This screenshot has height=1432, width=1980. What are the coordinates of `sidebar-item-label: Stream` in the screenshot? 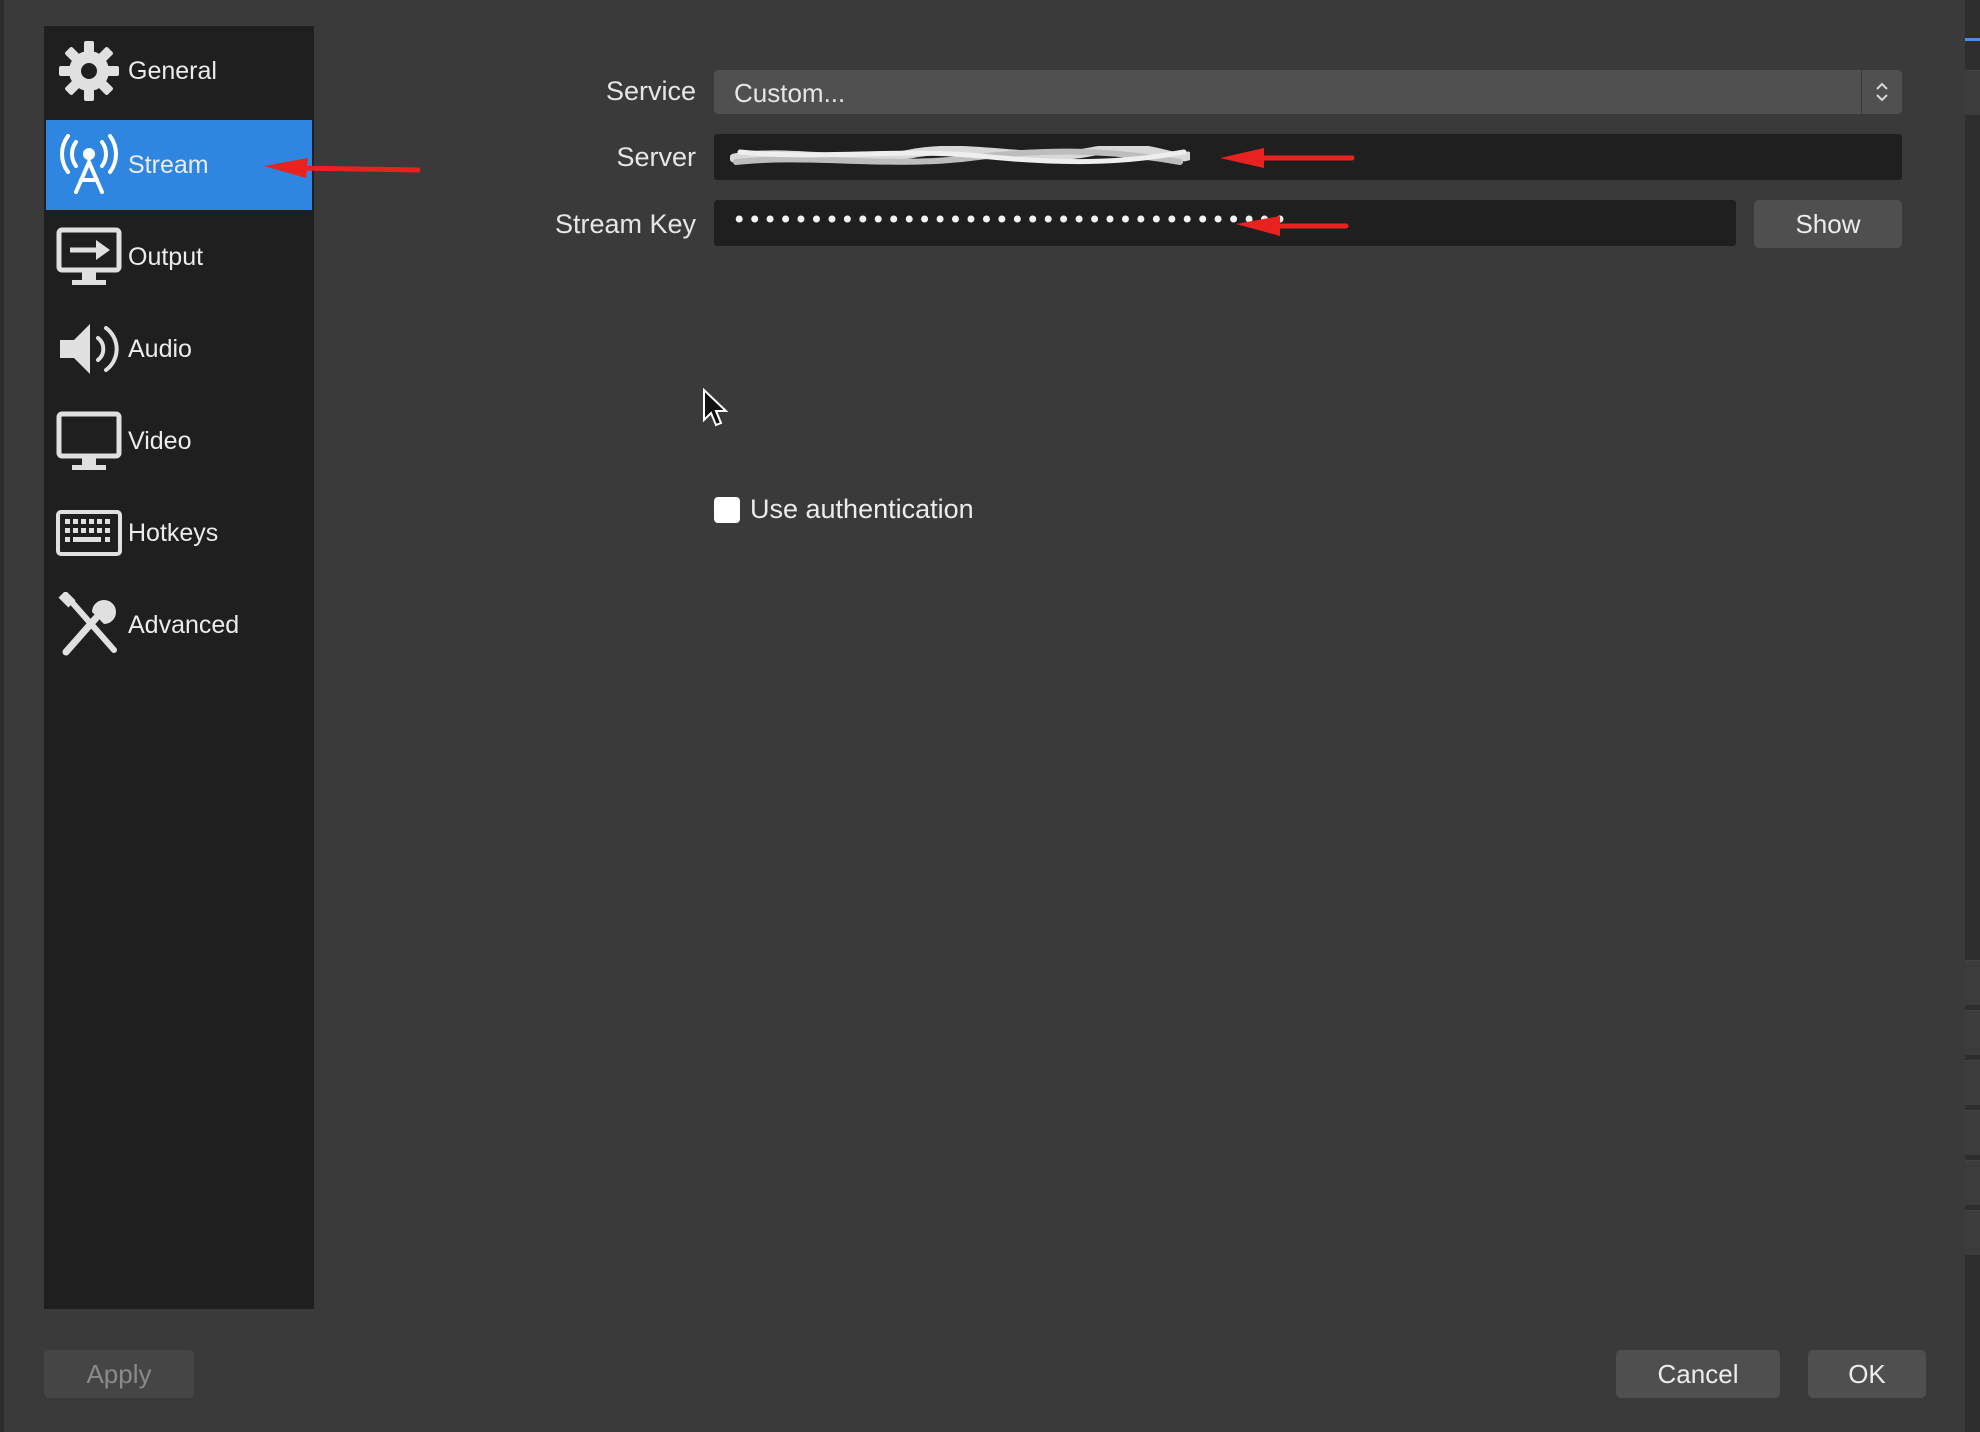 It's located at (168, 164).